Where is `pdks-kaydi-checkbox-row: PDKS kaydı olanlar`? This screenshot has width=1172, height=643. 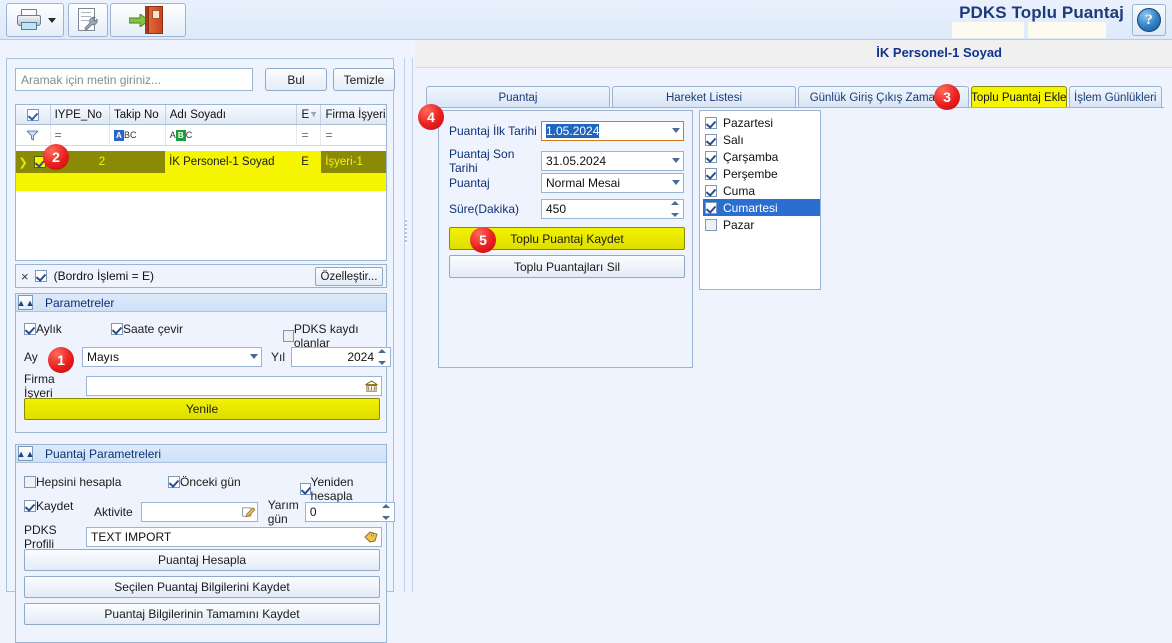 pdks-kaydi-checkbox-row: PDKS kaydı olanlar is located at coordinates (334, 336).